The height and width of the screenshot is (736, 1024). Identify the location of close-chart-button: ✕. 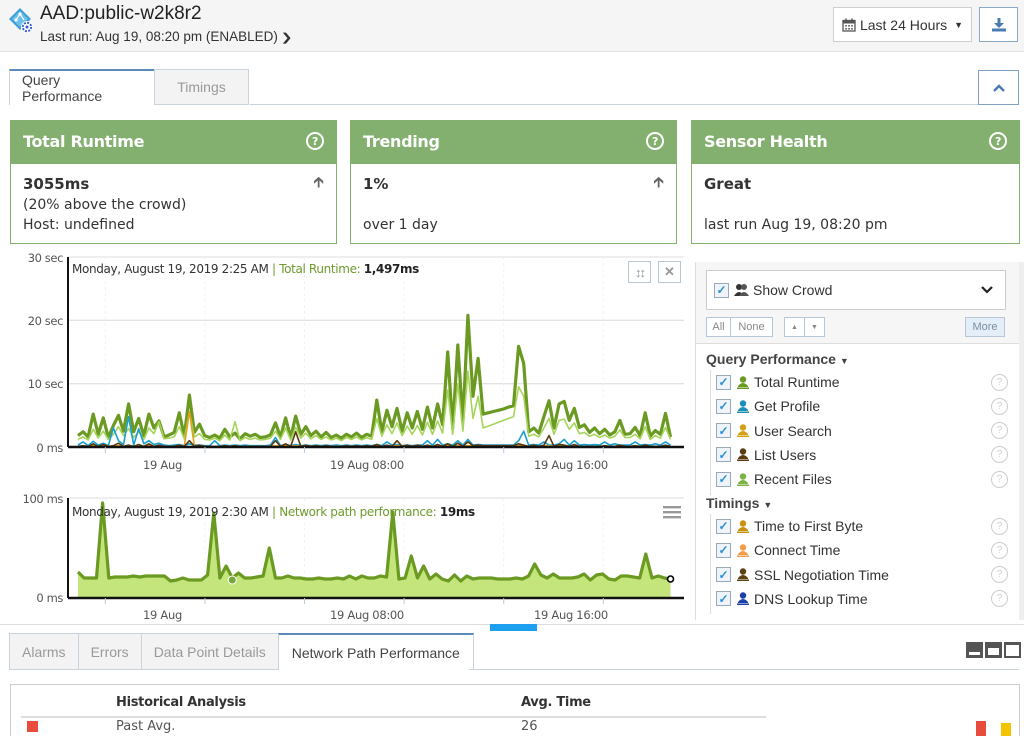
(669, 272).